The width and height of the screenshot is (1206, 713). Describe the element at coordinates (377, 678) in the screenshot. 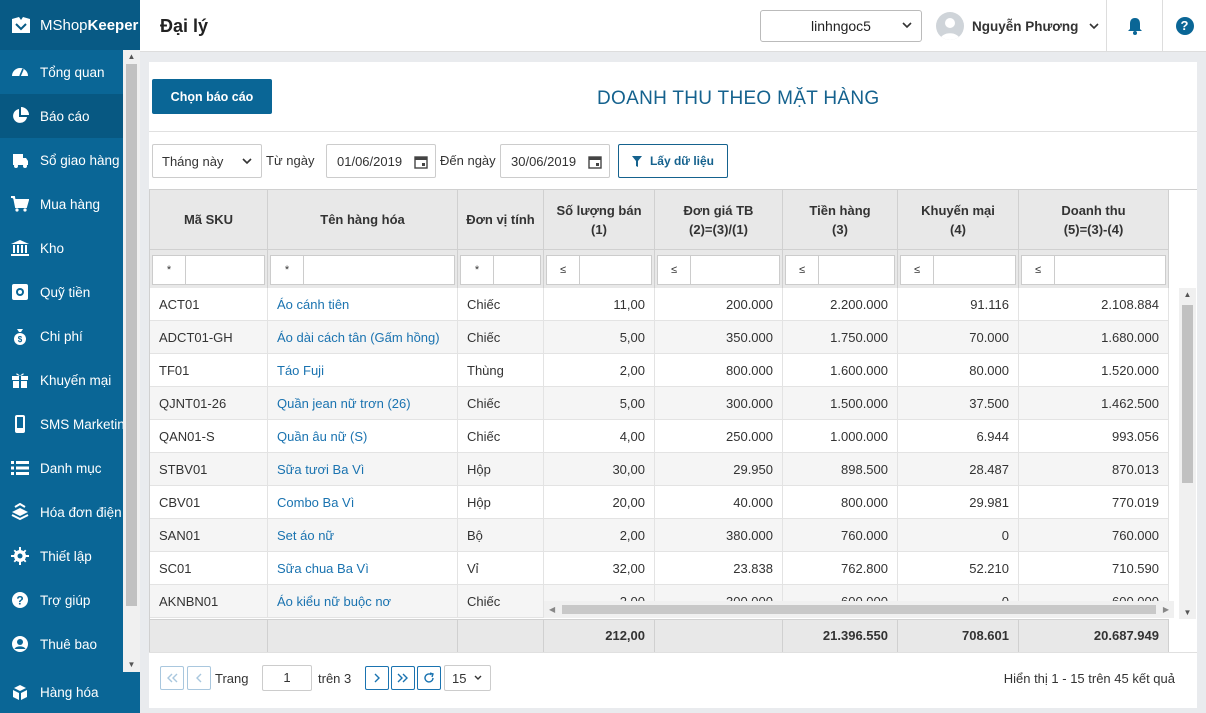

I see `next-page-button` at that location.